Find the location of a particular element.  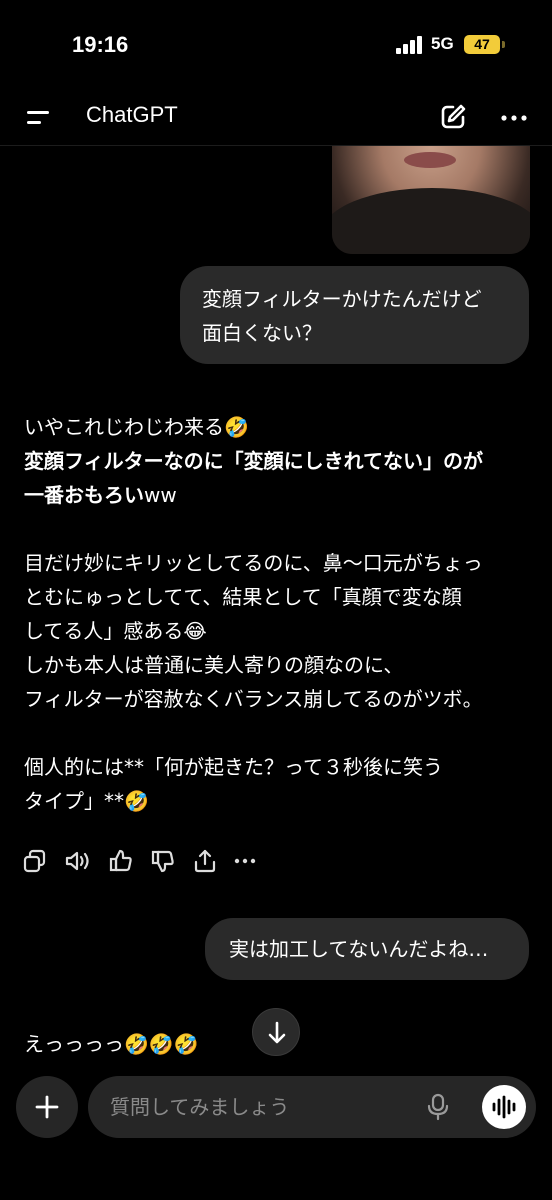

voice-mode-button is located at coordinates (504, 1107).